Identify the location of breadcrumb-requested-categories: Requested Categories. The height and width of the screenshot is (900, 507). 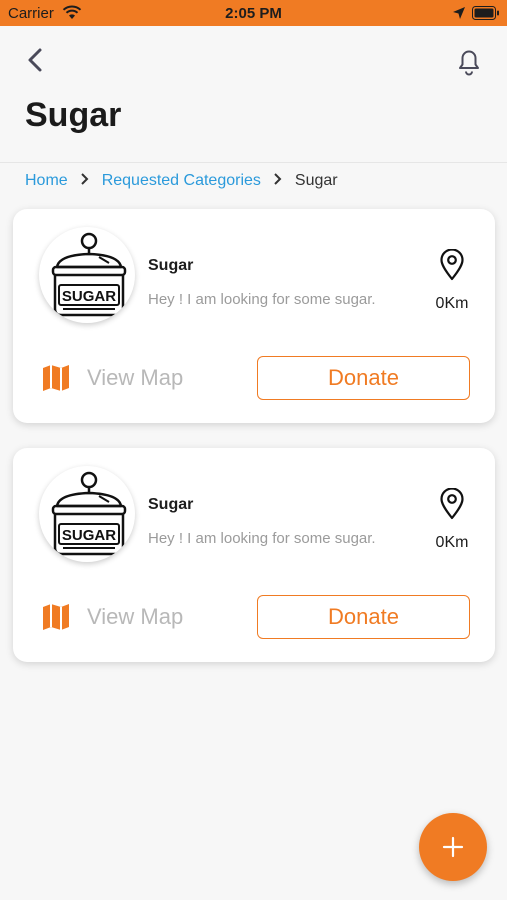
(181, 181).